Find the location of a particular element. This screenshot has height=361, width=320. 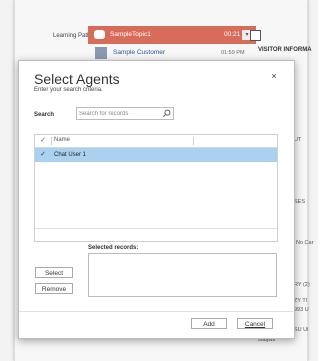

cancel-button: Cancel is located at coordinates (255, 323).